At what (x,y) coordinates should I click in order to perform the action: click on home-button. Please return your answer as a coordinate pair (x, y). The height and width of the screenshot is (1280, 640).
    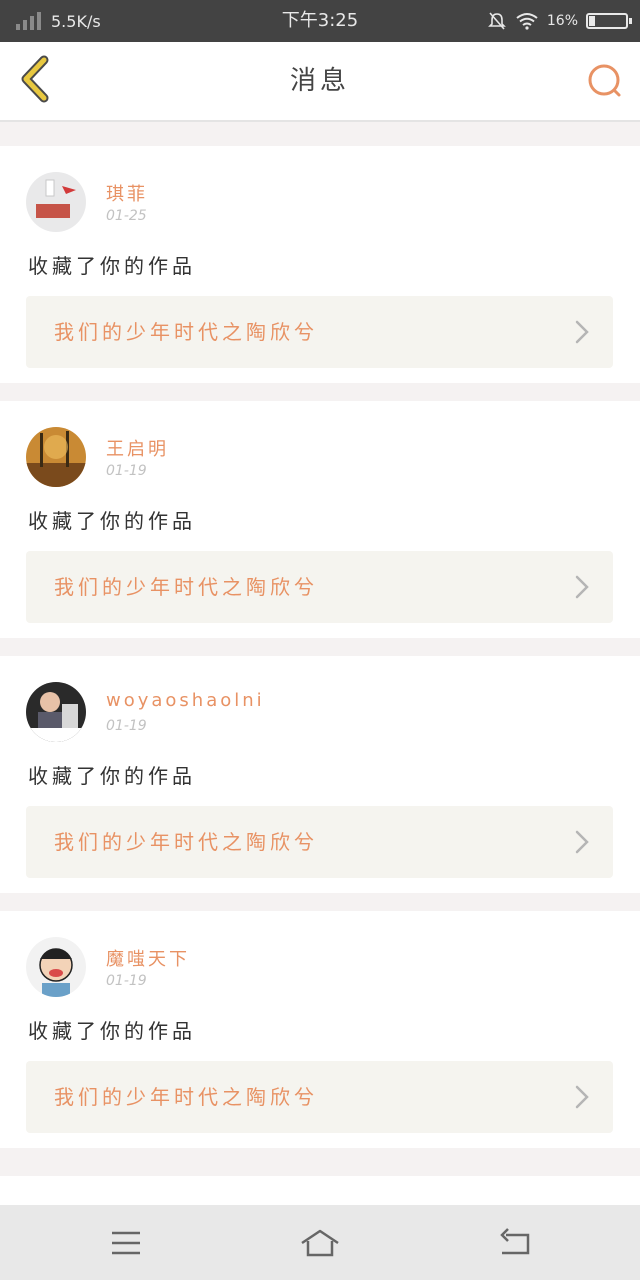
    Looking at the image, I should click on (320, 1243).